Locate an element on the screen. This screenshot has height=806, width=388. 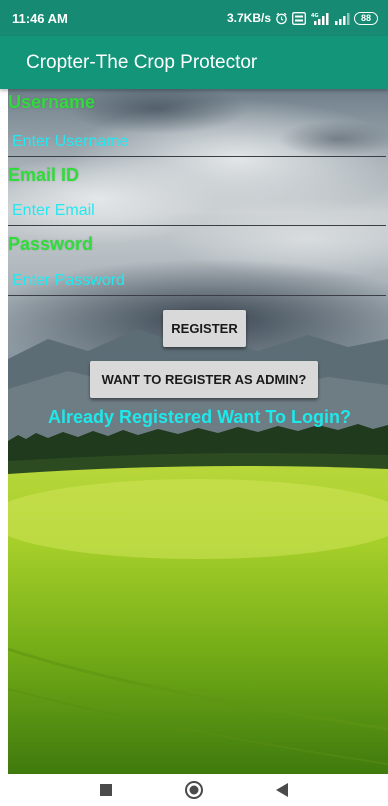
password-label: Password is located at coordinates (51, 244).